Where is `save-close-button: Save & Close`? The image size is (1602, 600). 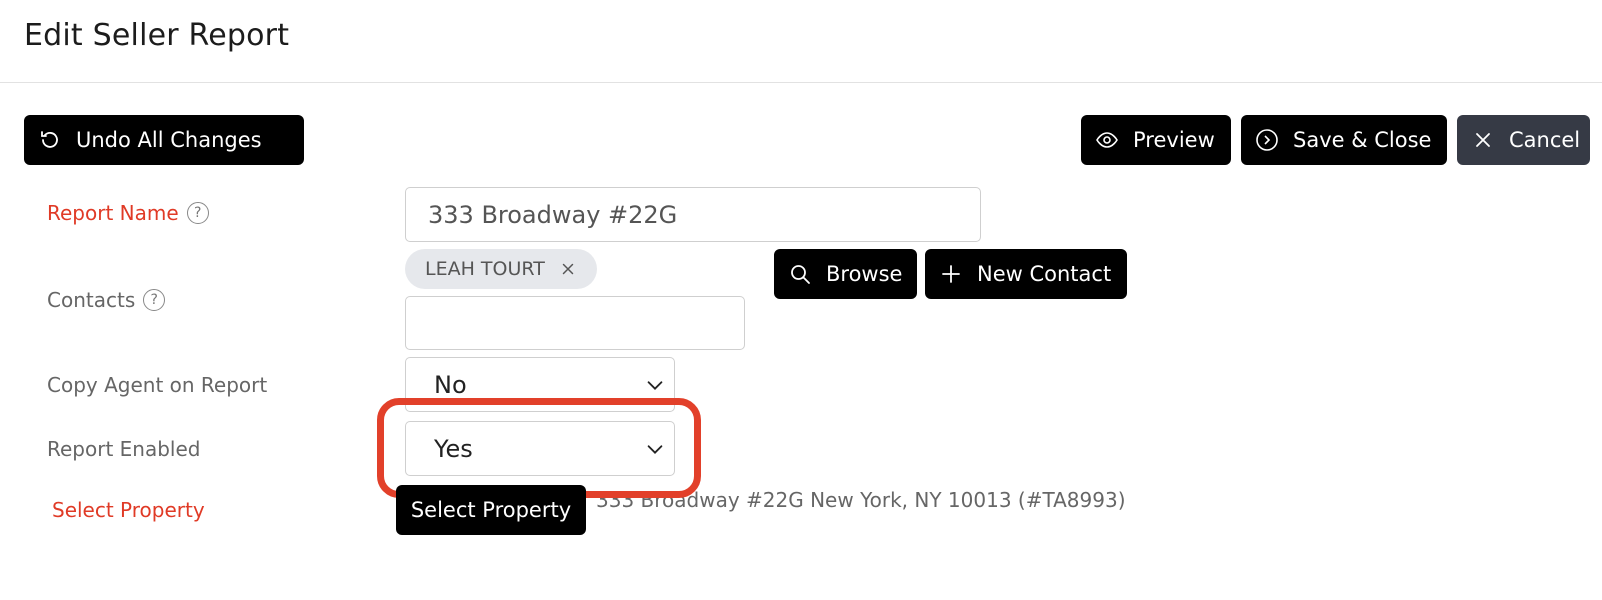
save-close-button: Save & Close is located at coordinates (1344, 140).